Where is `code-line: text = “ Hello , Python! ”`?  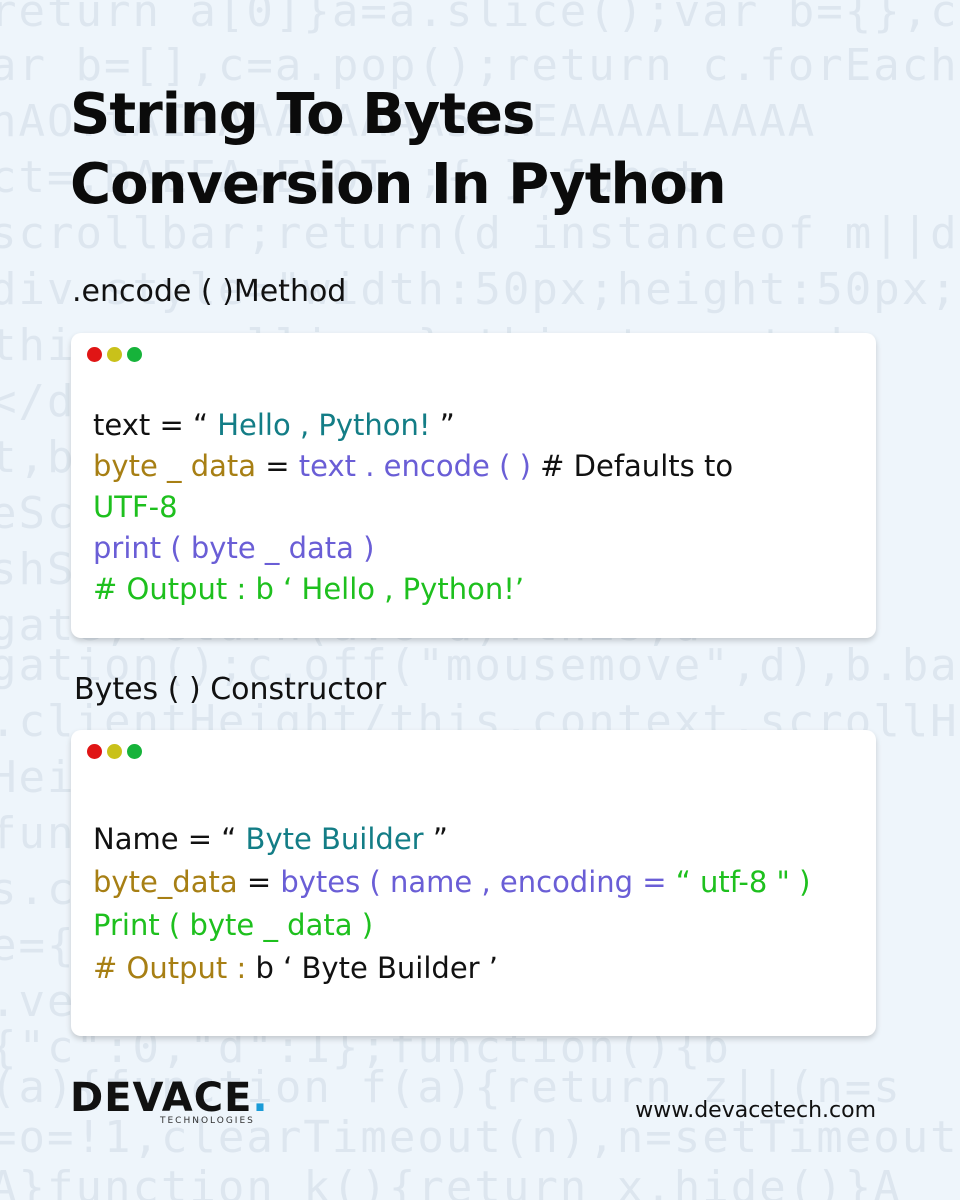 code-line: text = “ Hello , Python! ” is located at coordinates (413, 425).